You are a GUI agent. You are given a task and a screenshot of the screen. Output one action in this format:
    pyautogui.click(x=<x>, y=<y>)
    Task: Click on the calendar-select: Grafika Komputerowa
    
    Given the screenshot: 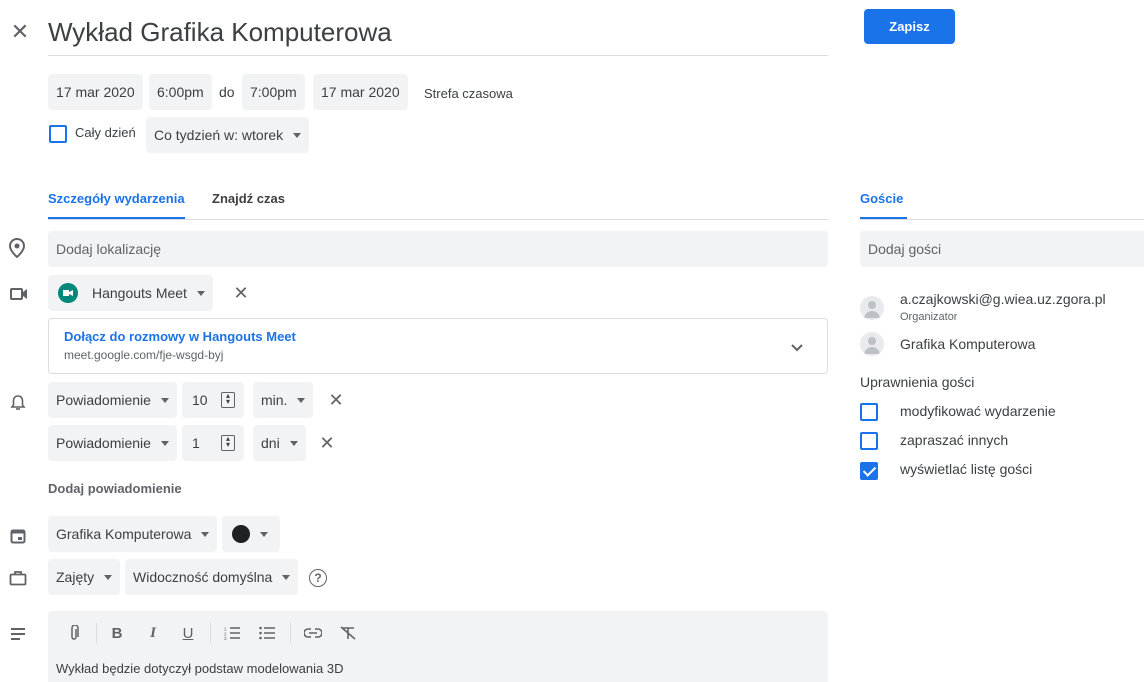 What is the action you would take?
    pyautogui.click(x=133, y=534)
    